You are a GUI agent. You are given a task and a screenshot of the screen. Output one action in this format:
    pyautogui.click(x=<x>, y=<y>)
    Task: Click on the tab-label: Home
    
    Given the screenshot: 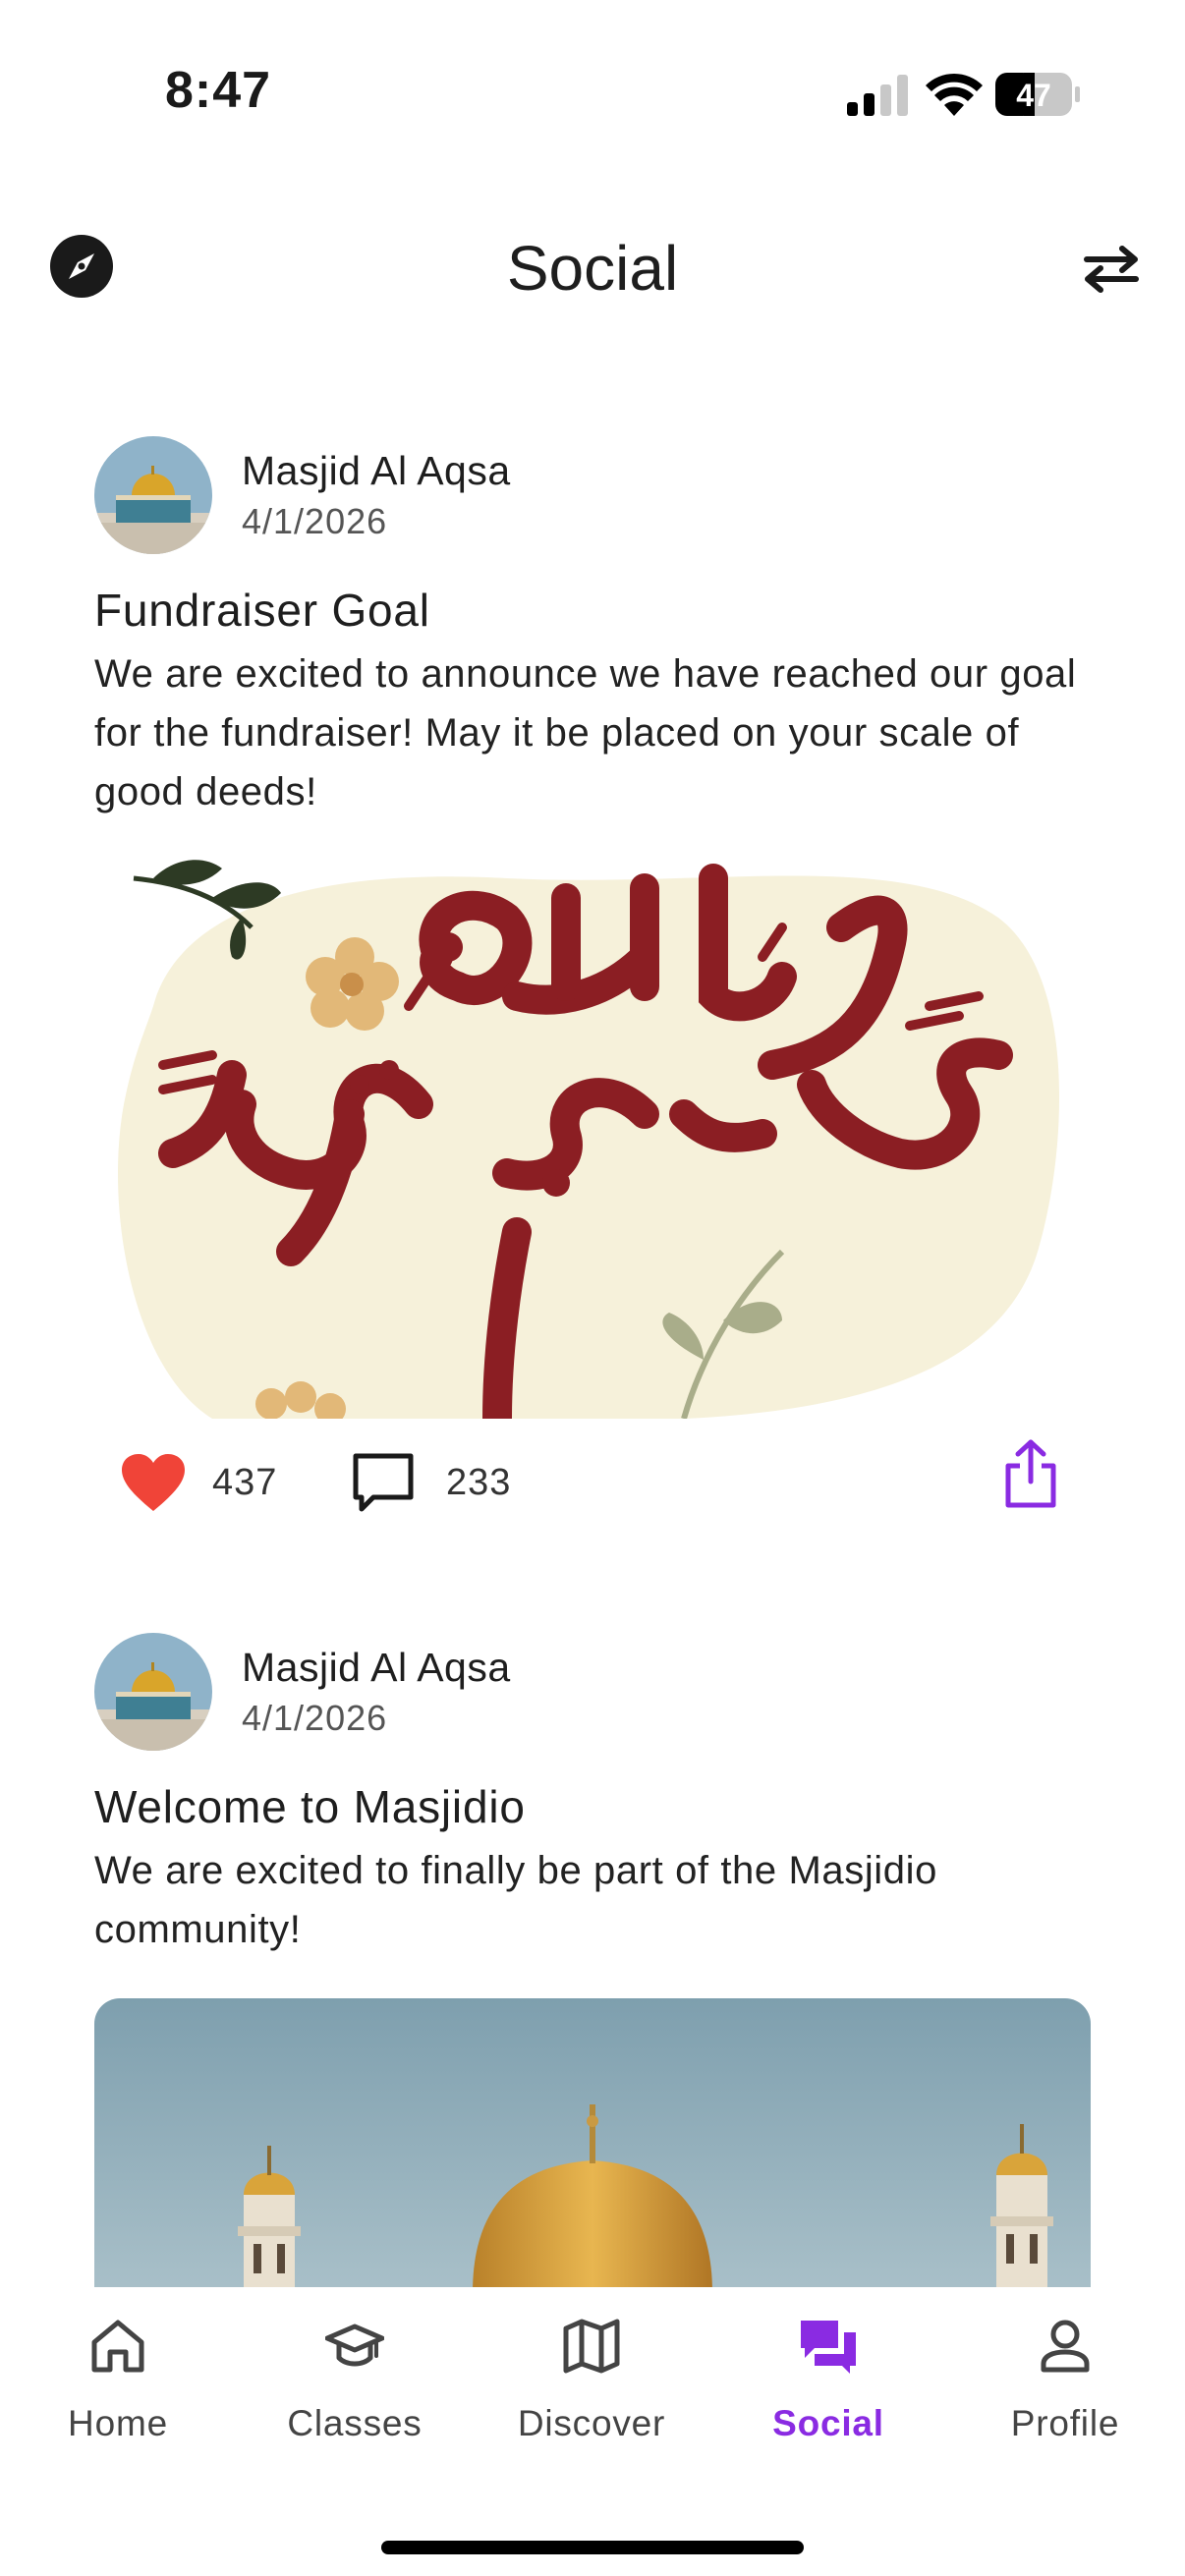 What is the action you would take?
    pyautogui.click(x=118, y=2423)
    